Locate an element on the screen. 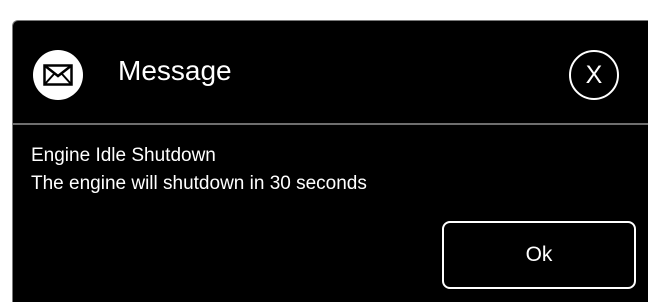  ok-button: Ok is located at coordinates (539, 255).